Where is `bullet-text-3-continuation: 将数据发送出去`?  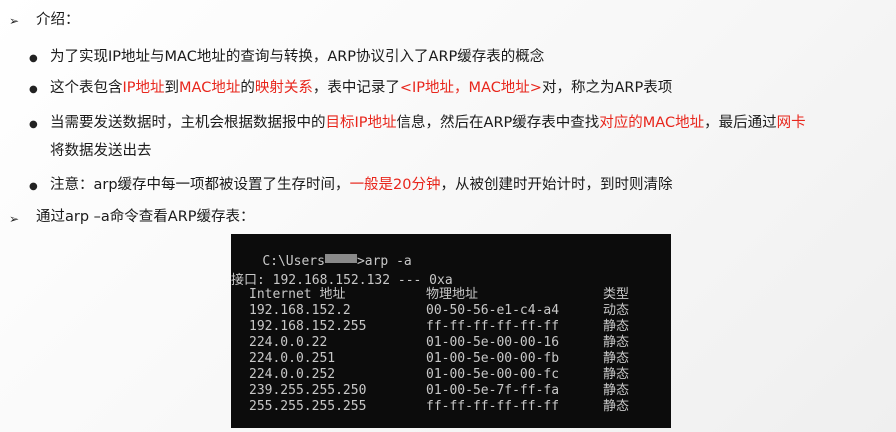 bullet-text-3-continuation: 将数据发送出去 is located at coordinates (101, 151).